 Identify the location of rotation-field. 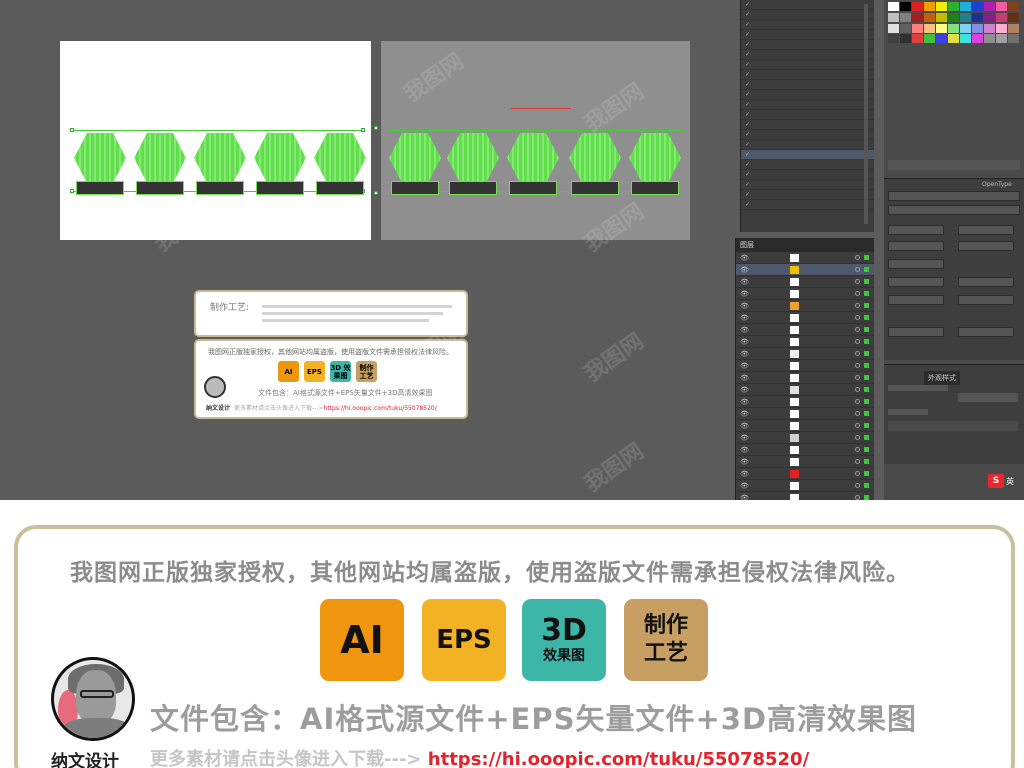
(916, 300).